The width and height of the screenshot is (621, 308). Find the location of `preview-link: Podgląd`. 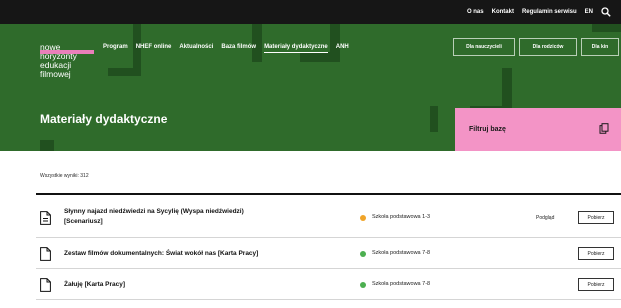

preview-link: Podgląd is located at coordinates (545, 218).